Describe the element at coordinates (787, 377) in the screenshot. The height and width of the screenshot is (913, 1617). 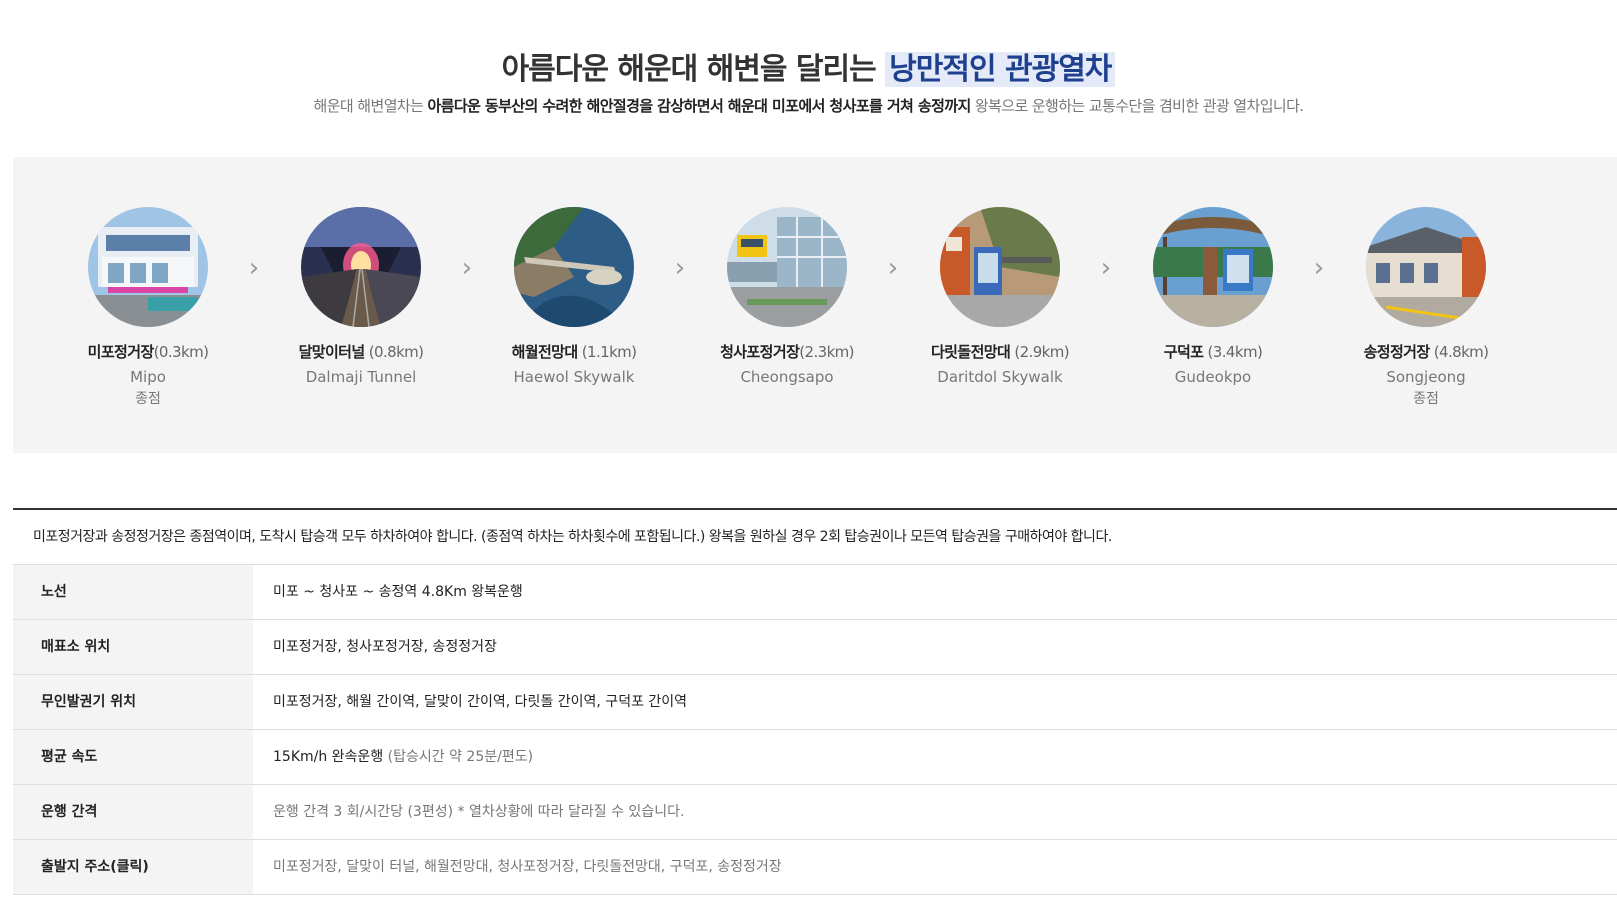
I see `station-english-name: Cheongsapo` at that location.